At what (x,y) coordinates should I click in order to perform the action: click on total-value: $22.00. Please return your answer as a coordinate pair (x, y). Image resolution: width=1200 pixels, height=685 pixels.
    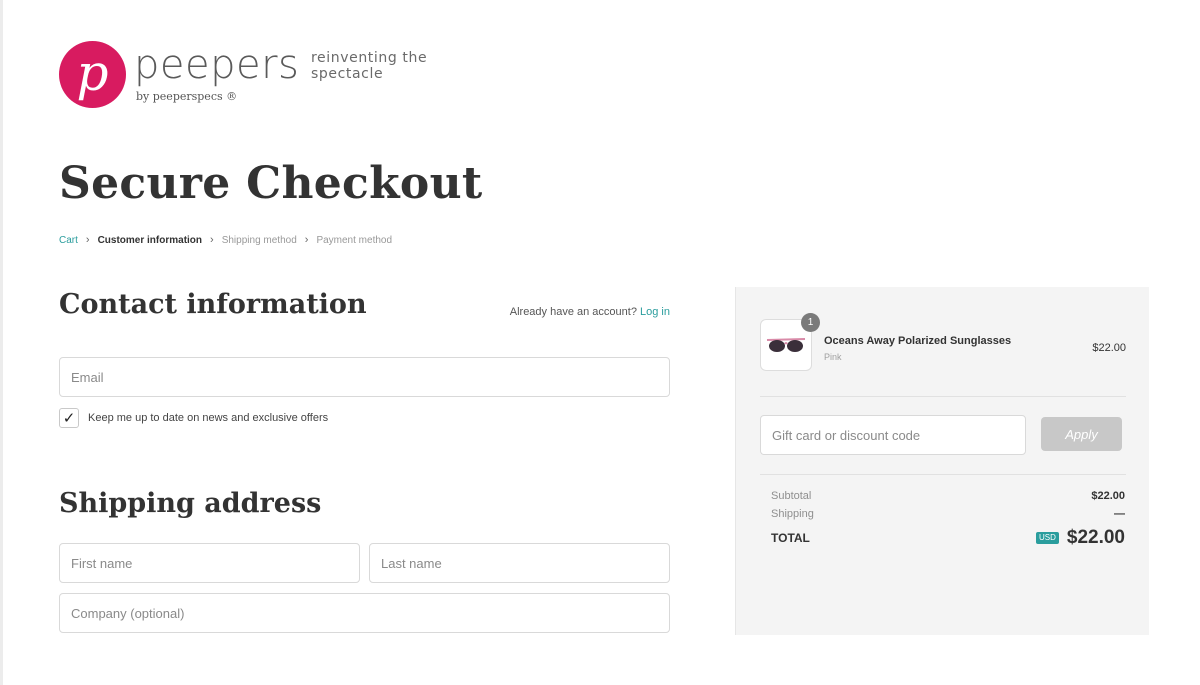
    Looking at the image, I should click on (1095, 537).